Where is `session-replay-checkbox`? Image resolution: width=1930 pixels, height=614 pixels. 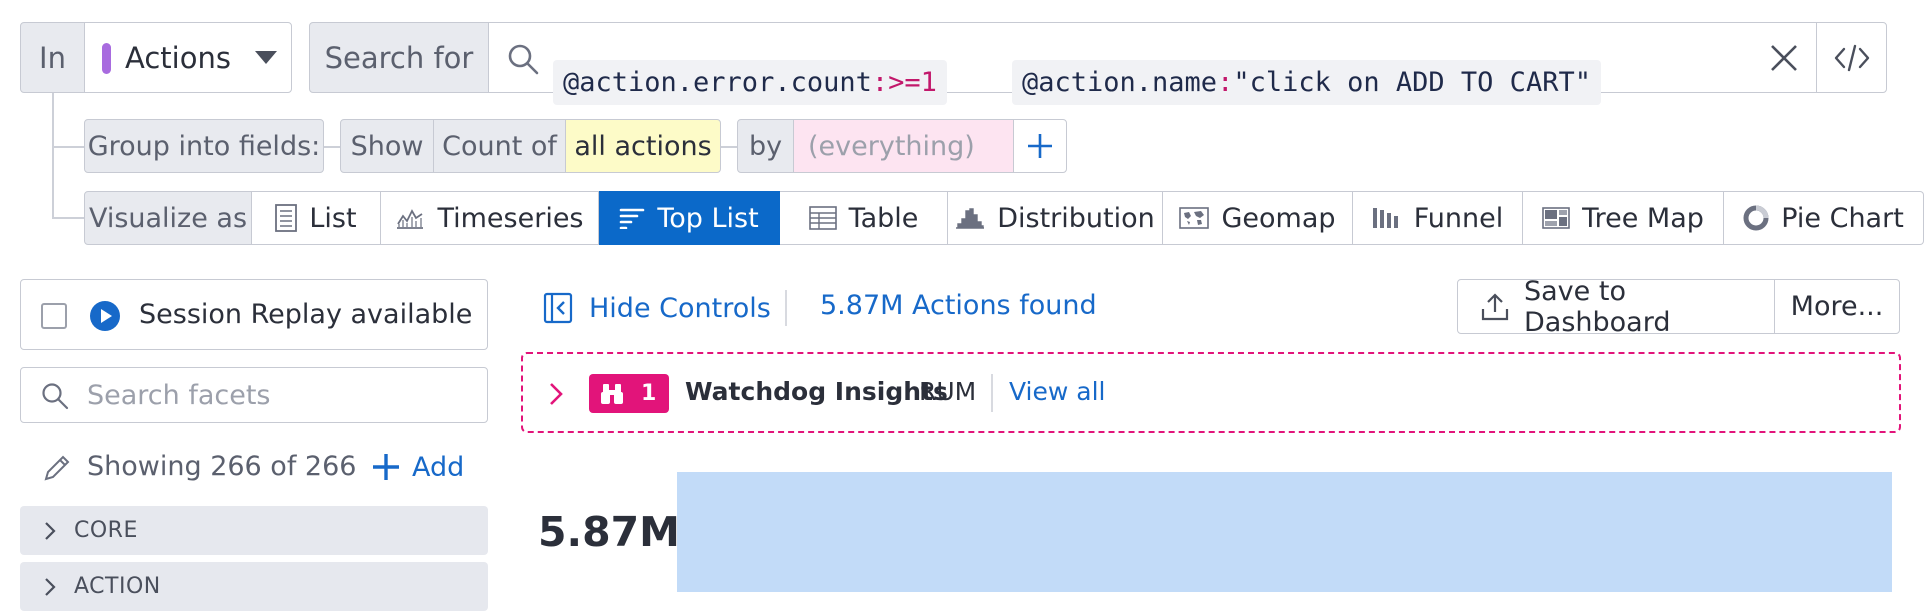
session-replay-checkbox is located at coordinates (54, 316).